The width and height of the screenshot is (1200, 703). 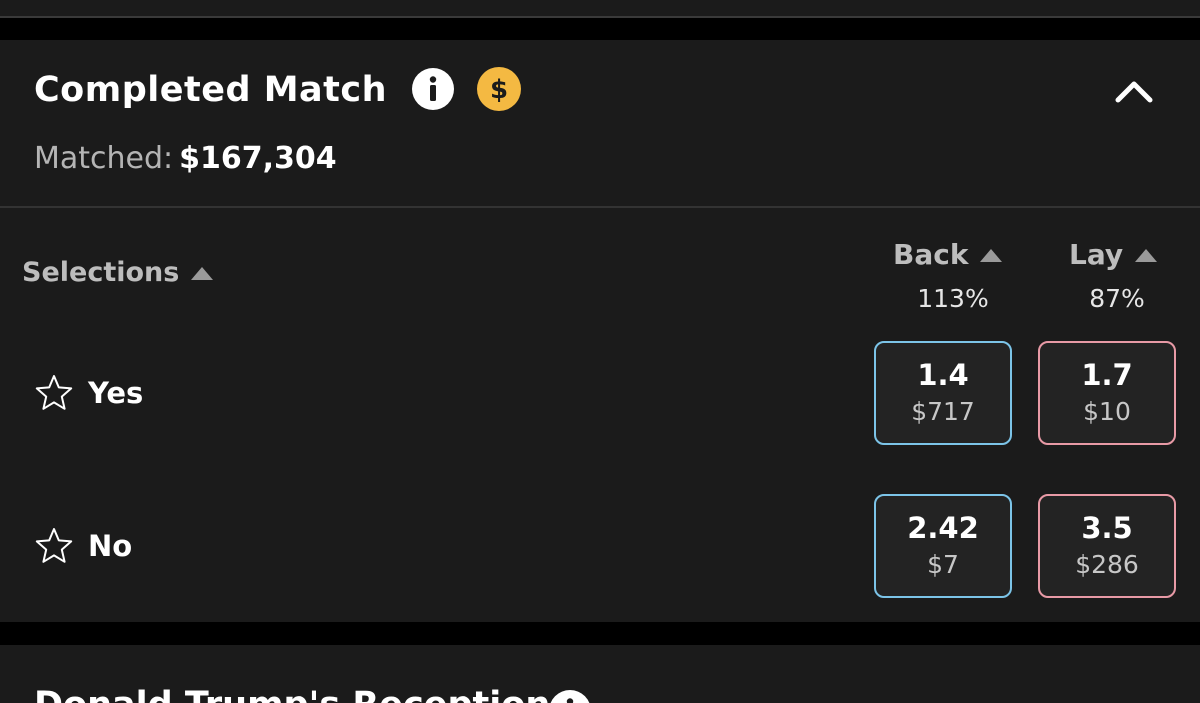 What do you see at coordinates (292, 693) in the screenshot?
I see `next-market-title: Donald Trump's Reception` at bounding box center [292, 693].